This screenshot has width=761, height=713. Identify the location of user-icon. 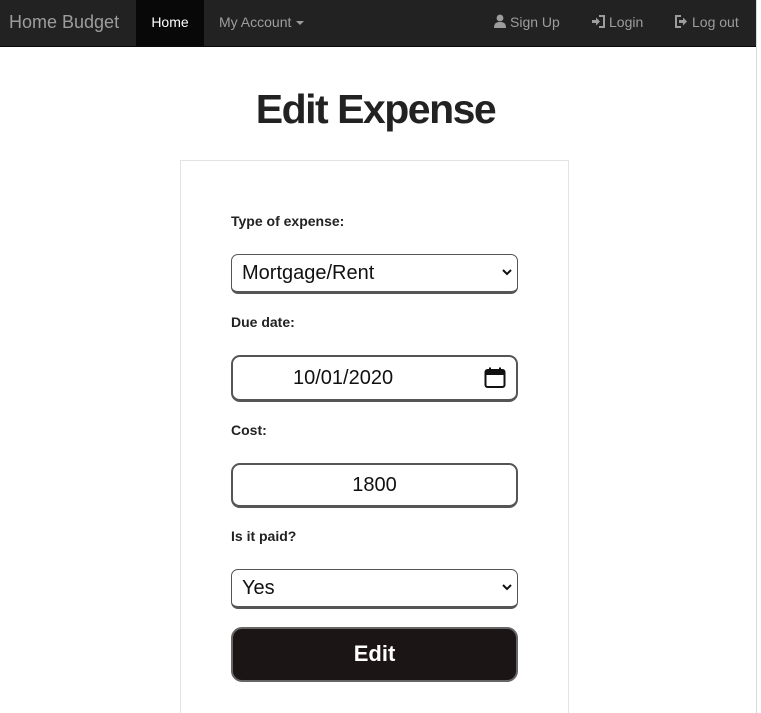
(500, 21).